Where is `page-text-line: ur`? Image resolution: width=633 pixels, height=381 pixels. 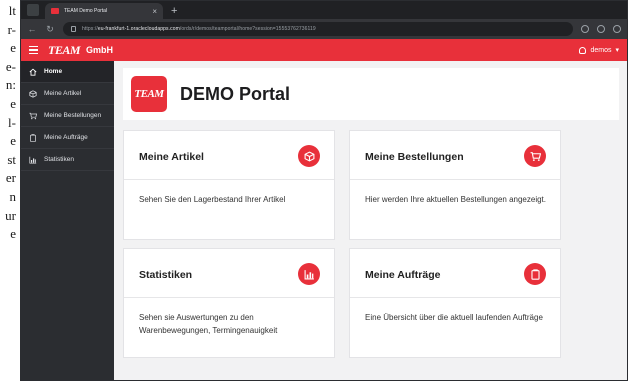
page-text-line: ur is located at coordinates (10, 215).